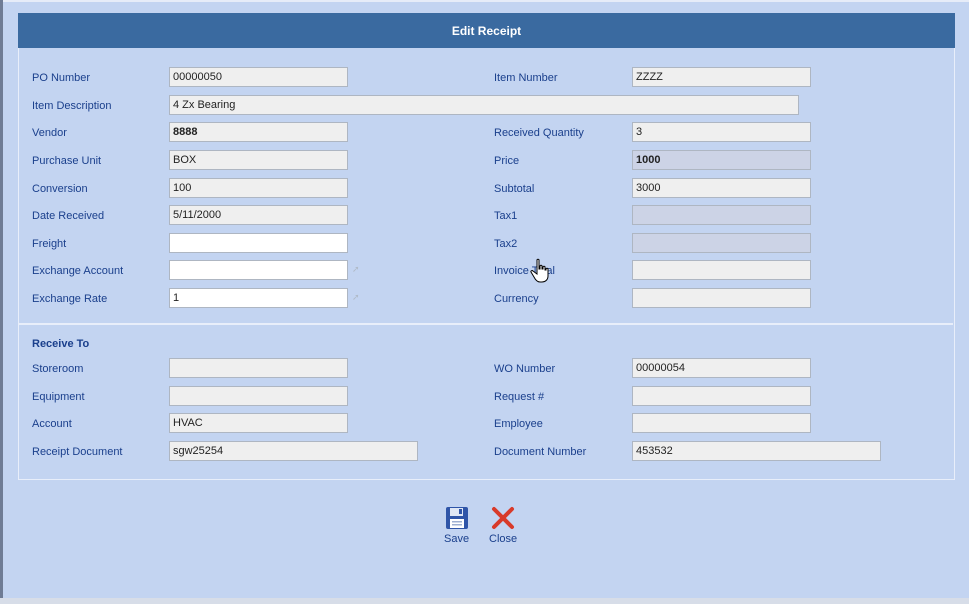  Describe the element at coordinates (721, 215) in the screenshot. I see `tax1-field` at that location.